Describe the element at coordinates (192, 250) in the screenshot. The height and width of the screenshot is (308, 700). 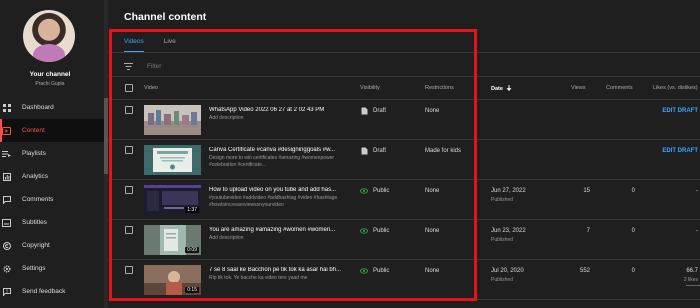
I see `video-duration: 0:09` at that location.